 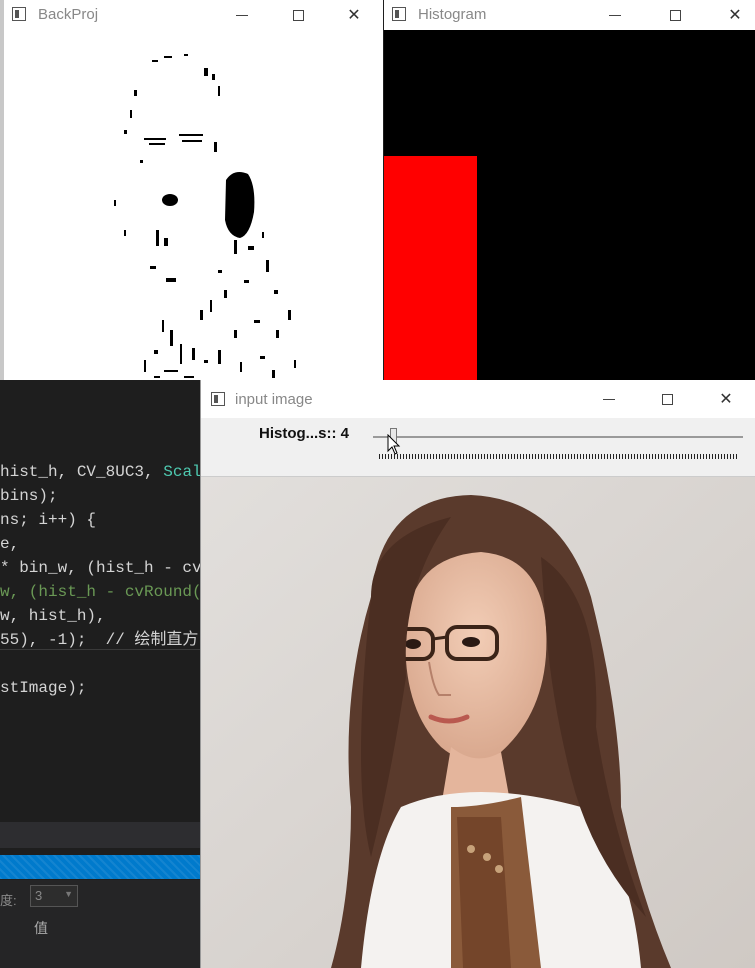 What do you see at coordinates (274, 399) in the screenshot?
I see `window-title: input image` at bounding box center [274, 399].